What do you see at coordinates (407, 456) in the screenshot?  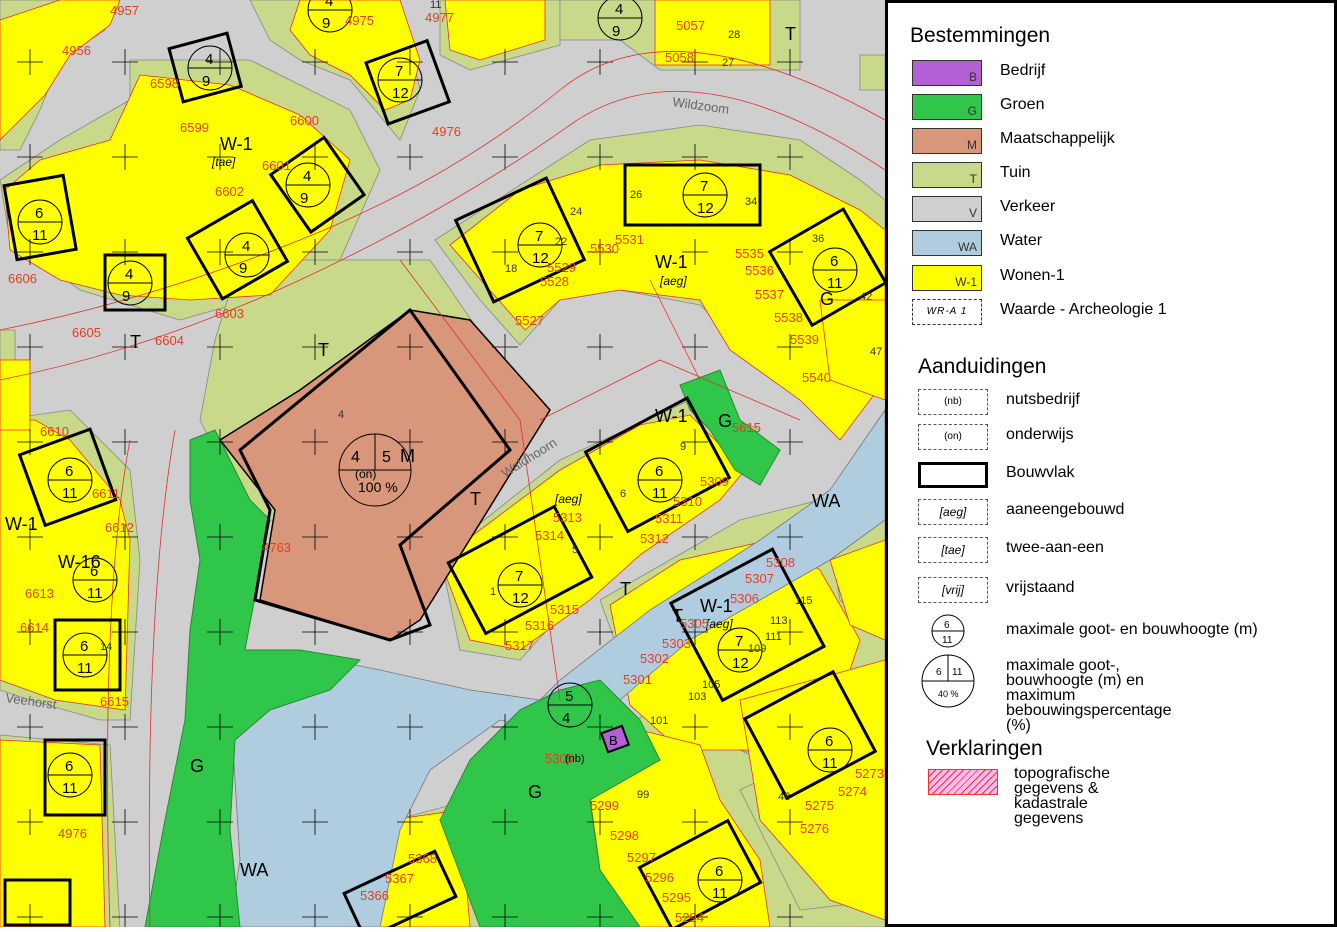 I see `zone-label: M` at bounding box center [407, 456].